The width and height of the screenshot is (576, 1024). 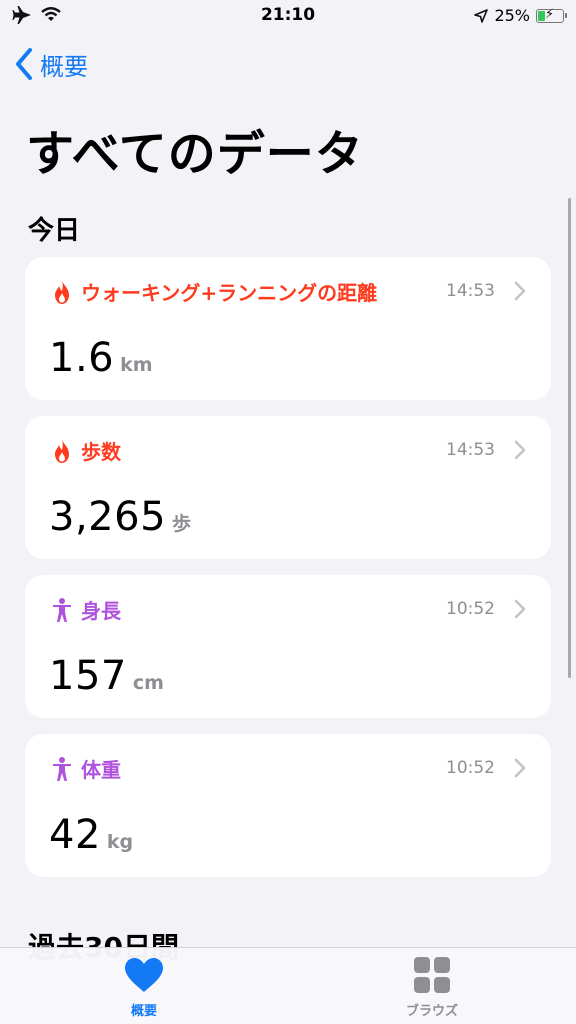 I want to click on card-value-number: 157, so click(x=88, y=676).